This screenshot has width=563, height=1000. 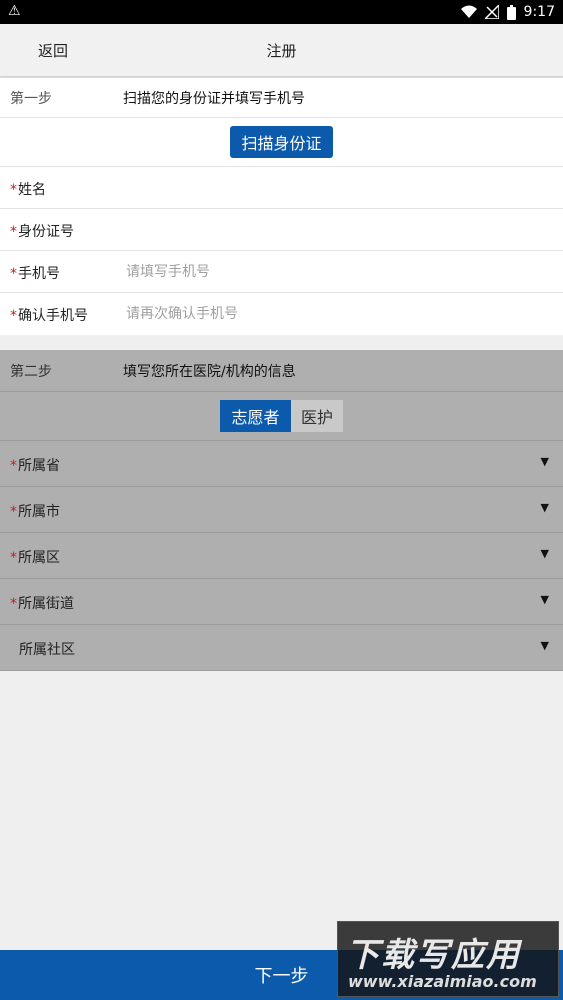 I want to click on step2-label: 第二步, so click(x=31, y=372).